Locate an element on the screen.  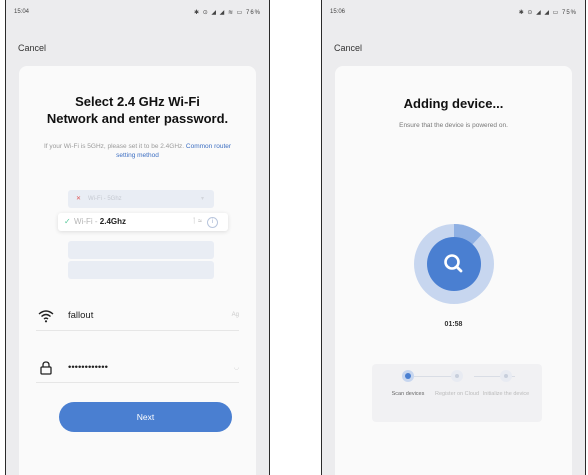
wifi-icon is located at coordinates (46, 316).